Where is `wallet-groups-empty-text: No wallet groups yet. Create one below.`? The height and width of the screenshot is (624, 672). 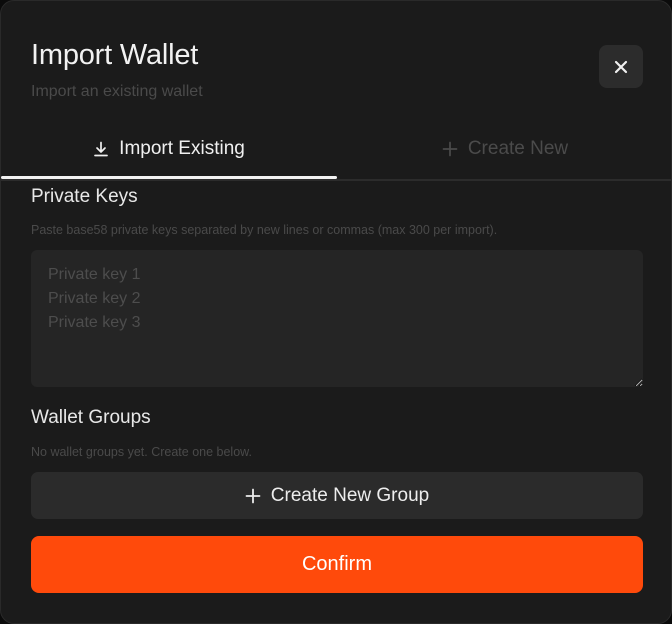 wallet-groups-empty-text: No wallet groups yet. Create one below. is located at coordinates (141, 452).